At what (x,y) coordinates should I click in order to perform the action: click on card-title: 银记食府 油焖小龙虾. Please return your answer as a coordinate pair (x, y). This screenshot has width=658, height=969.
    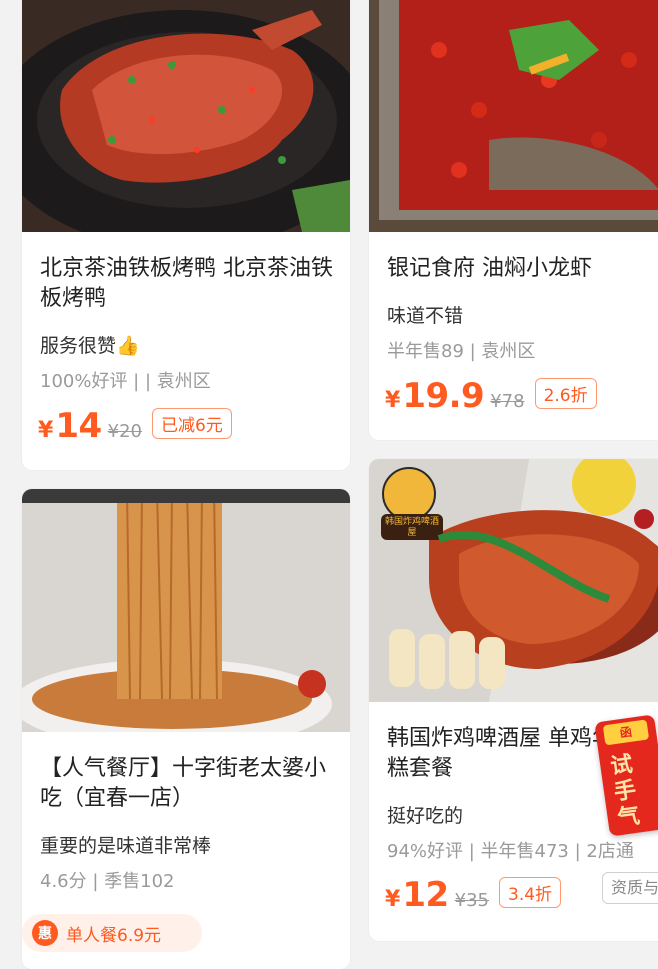
    Looking at the image, I should click on (489, 268).